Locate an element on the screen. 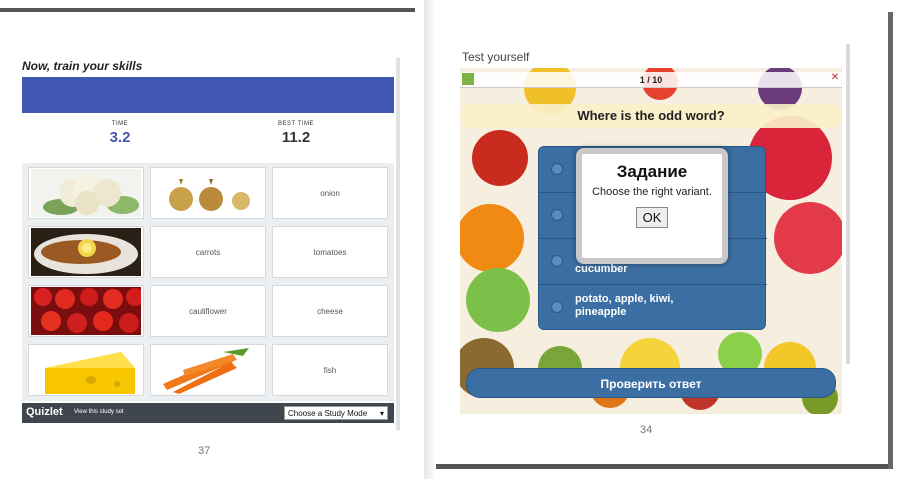 The image size is (897, 479). tile-carrots-word: carrots is located at coordinates (208, 252).